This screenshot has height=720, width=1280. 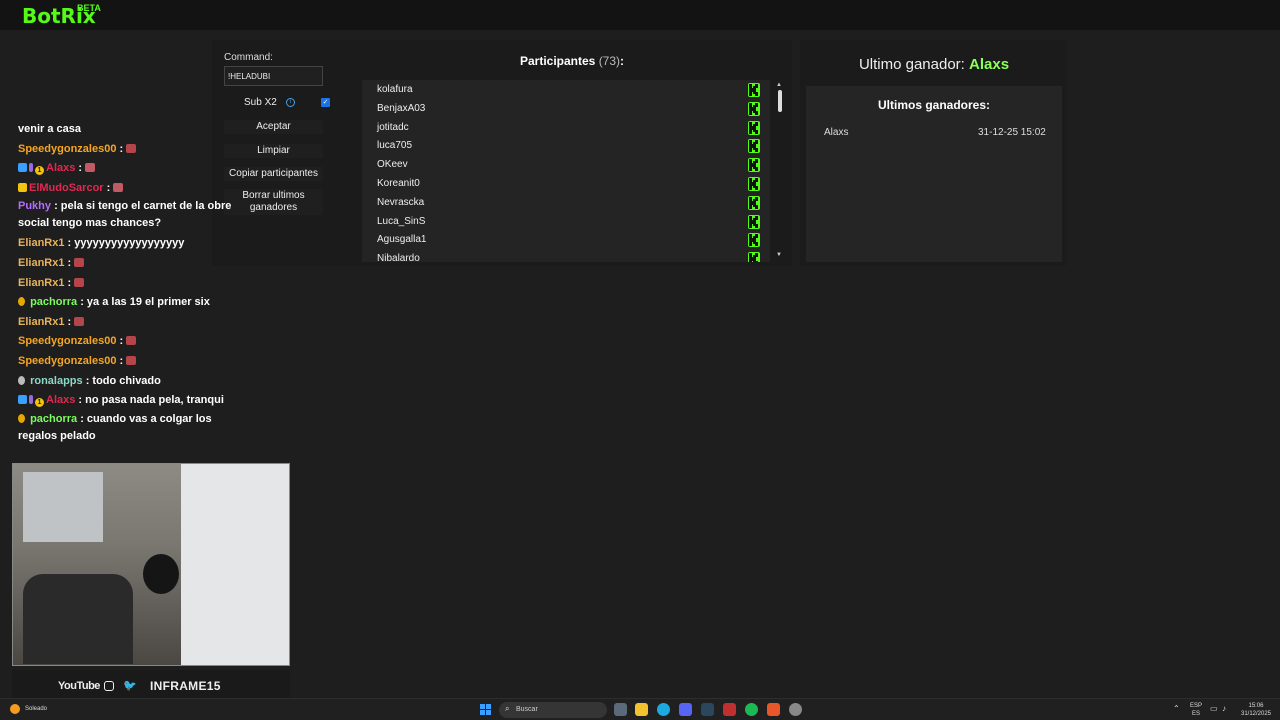 What do you see at coordinates (148, 302) in the screenshot?
I see `chat-text: ya a las 19 el primer six` at bounding box center [148, 302].